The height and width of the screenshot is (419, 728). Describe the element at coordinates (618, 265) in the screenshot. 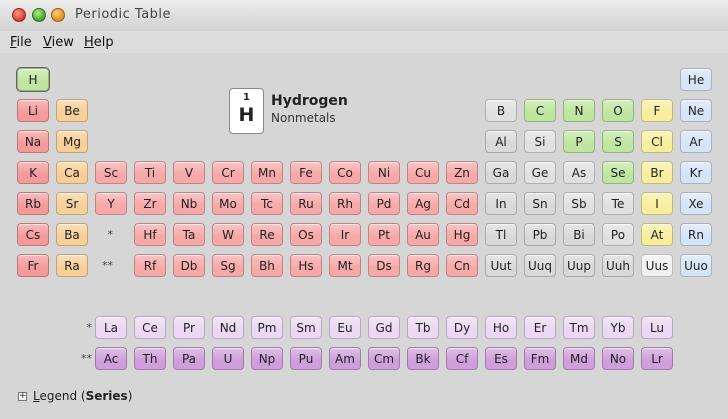

I see `element-uuh: Uuh` at that location.